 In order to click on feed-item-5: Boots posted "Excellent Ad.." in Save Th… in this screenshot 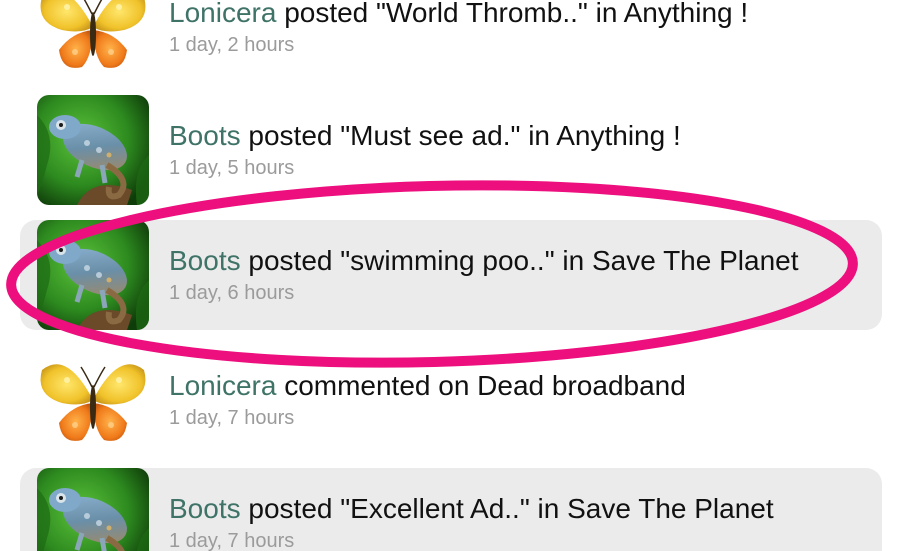, I will do `click(451, 509)`.